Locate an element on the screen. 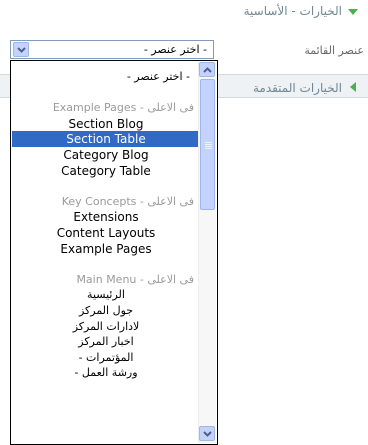 The width and height of the screenshot is (368, 445). dropdown-option: لادارات المركز is located at coordinates (106, 327).